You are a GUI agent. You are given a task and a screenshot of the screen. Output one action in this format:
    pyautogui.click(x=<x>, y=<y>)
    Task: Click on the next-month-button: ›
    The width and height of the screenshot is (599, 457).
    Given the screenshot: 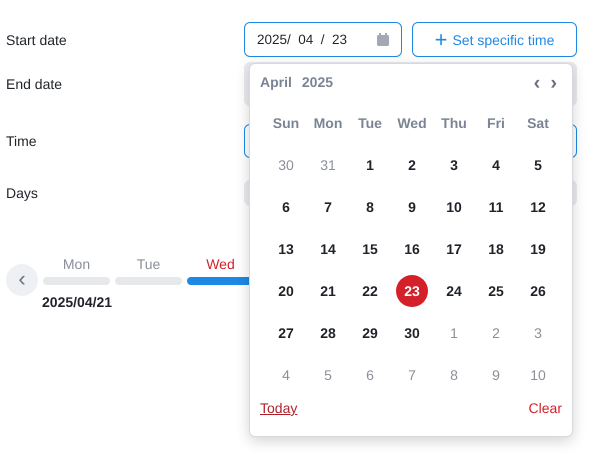 What is the action you would take?
    pyautogui.click(x=553, y=82)
    